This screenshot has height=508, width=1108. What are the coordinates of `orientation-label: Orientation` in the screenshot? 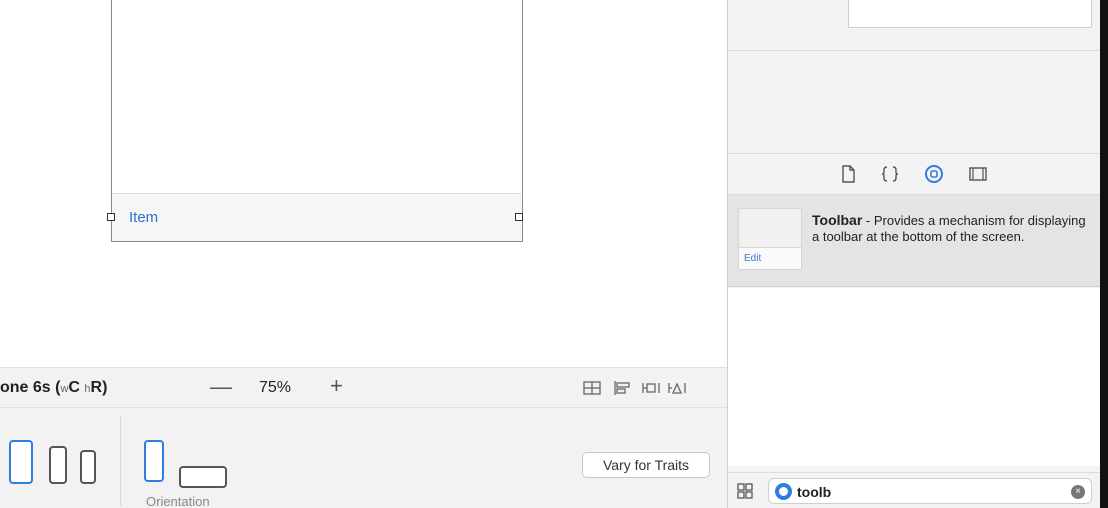 It's located at (178, 501).